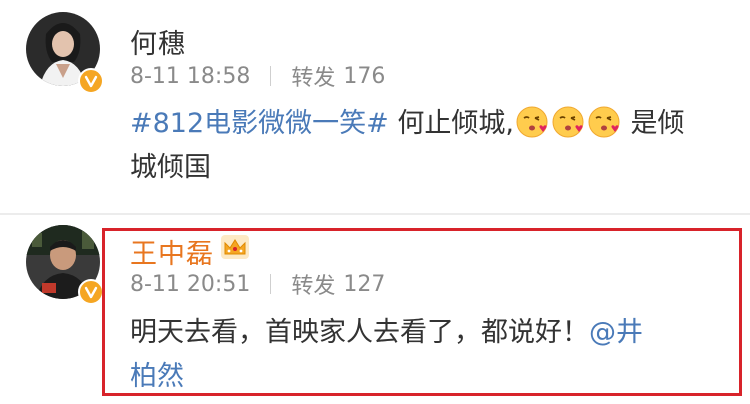 Image resolution: width=750 pixels, height=404 pixels. What do you see at coordinates (172, 251) in the screenshot?
I see `author-name: 王中磊` at bounding box center [172, 251].